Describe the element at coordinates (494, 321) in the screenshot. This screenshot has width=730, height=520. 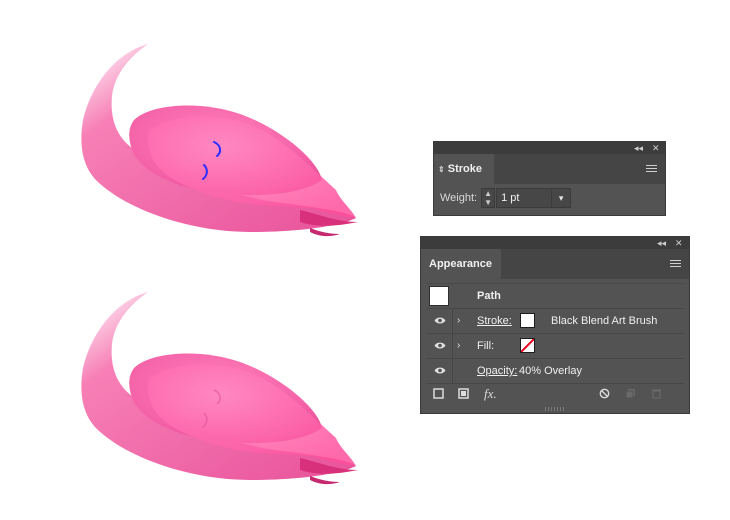
I see `stroke-label: Stroke:` at that location.